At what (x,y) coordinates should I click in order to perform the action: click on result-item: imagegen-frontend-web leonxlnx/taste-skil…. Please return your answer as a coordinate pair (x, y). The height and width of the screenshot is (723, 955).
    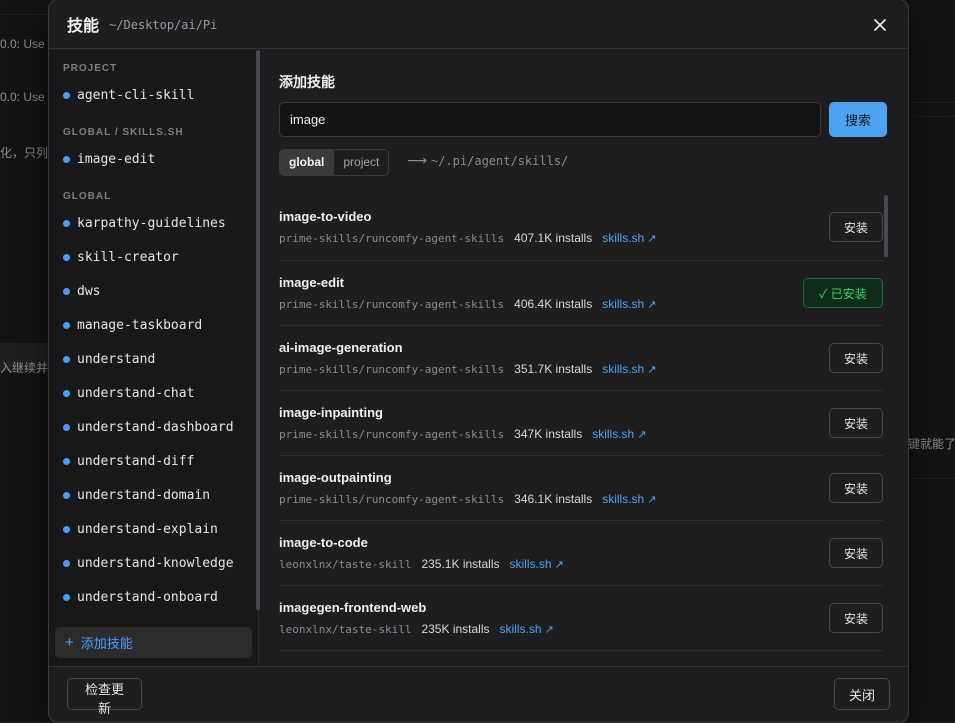
    Looking at the image, I should click on (581, 618).